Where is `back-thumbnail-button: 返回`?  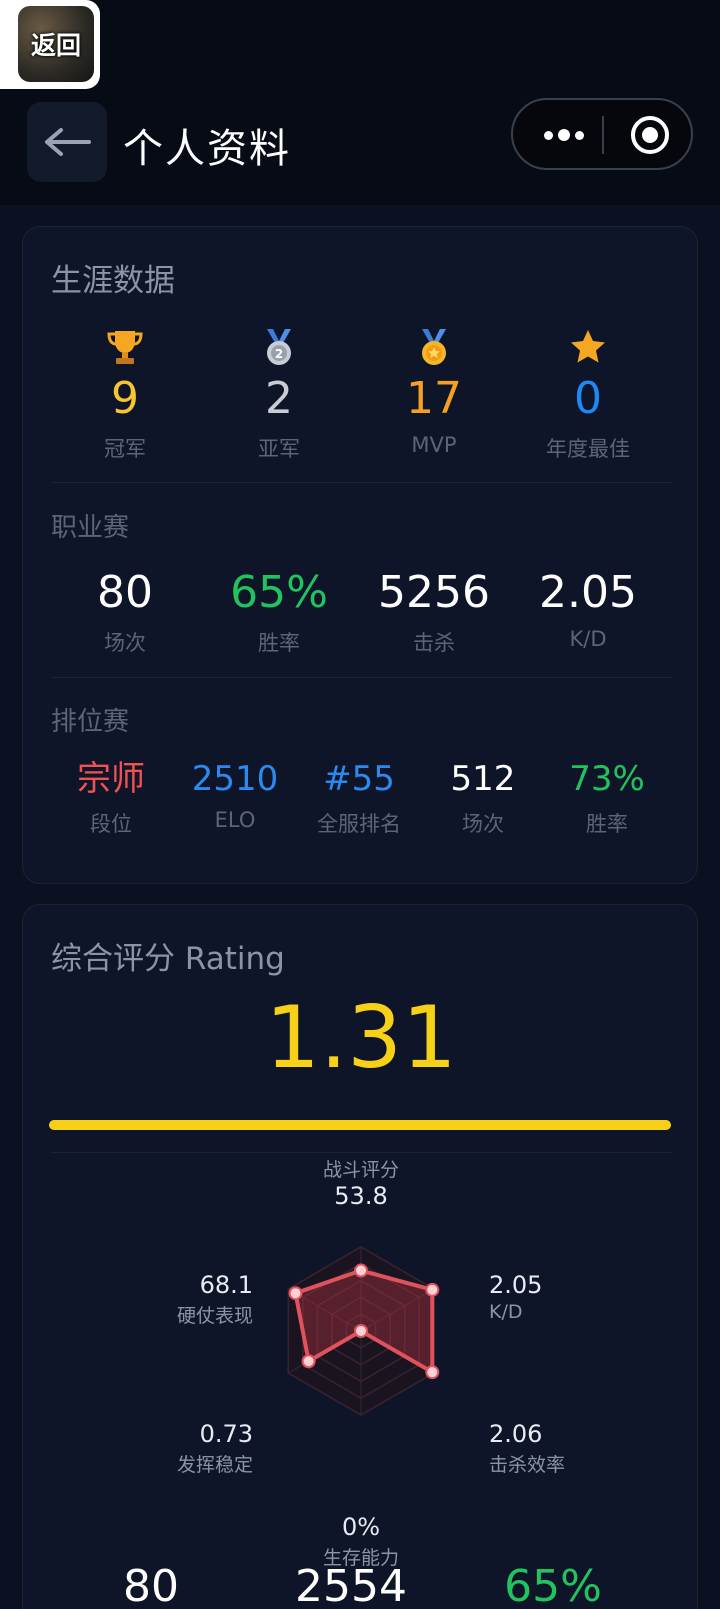 back-thumbnail-button: 返回 is located at coordinates (50, 44).